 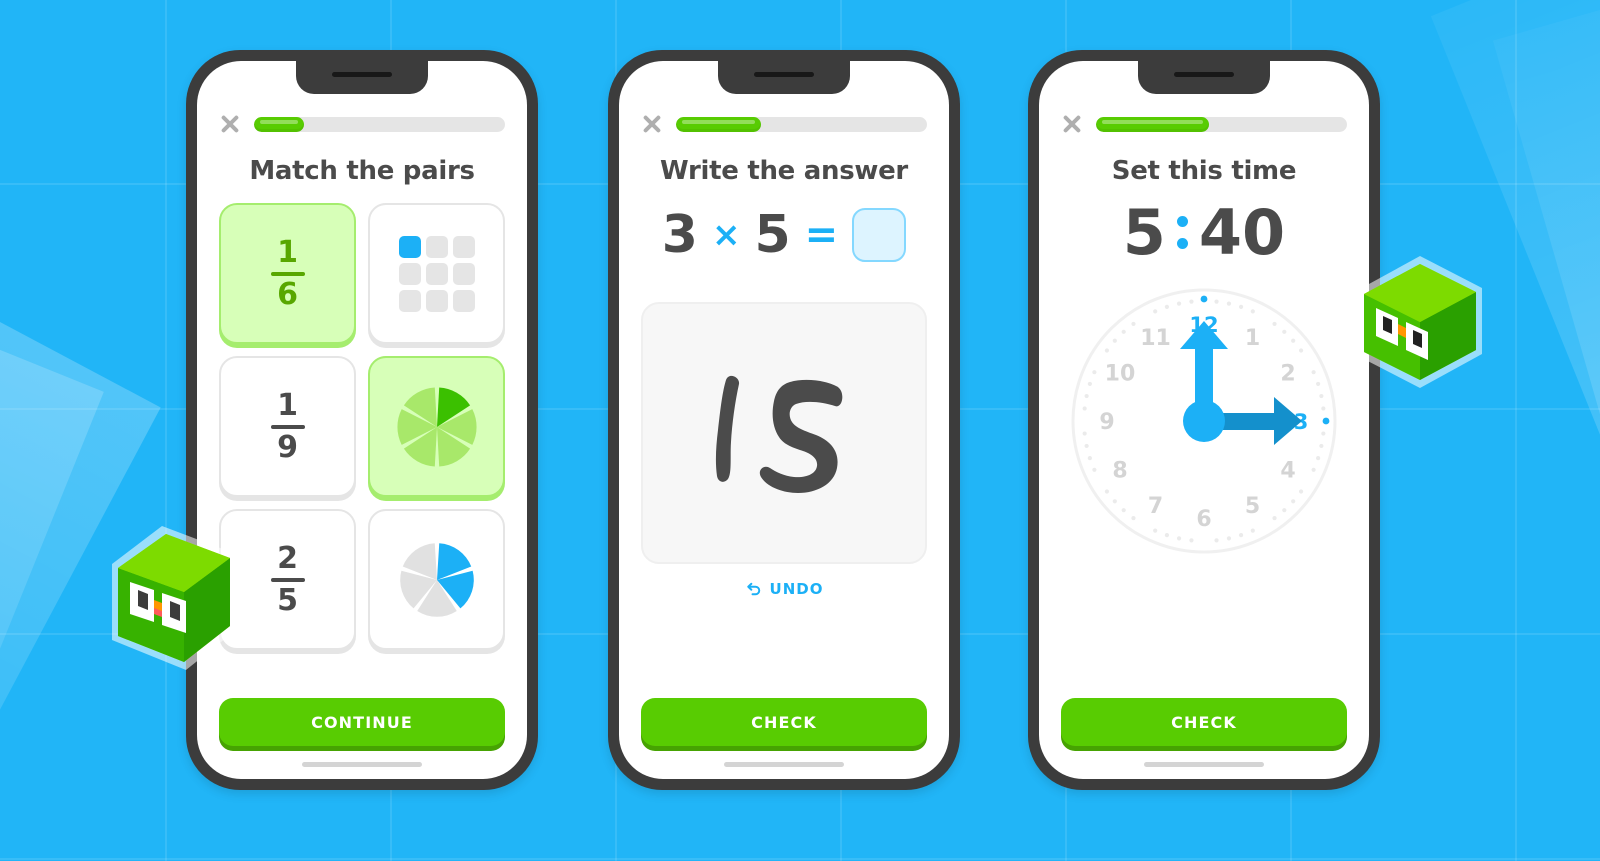 I want to click on multiply-icon: ×, so click(x=726, y=235).